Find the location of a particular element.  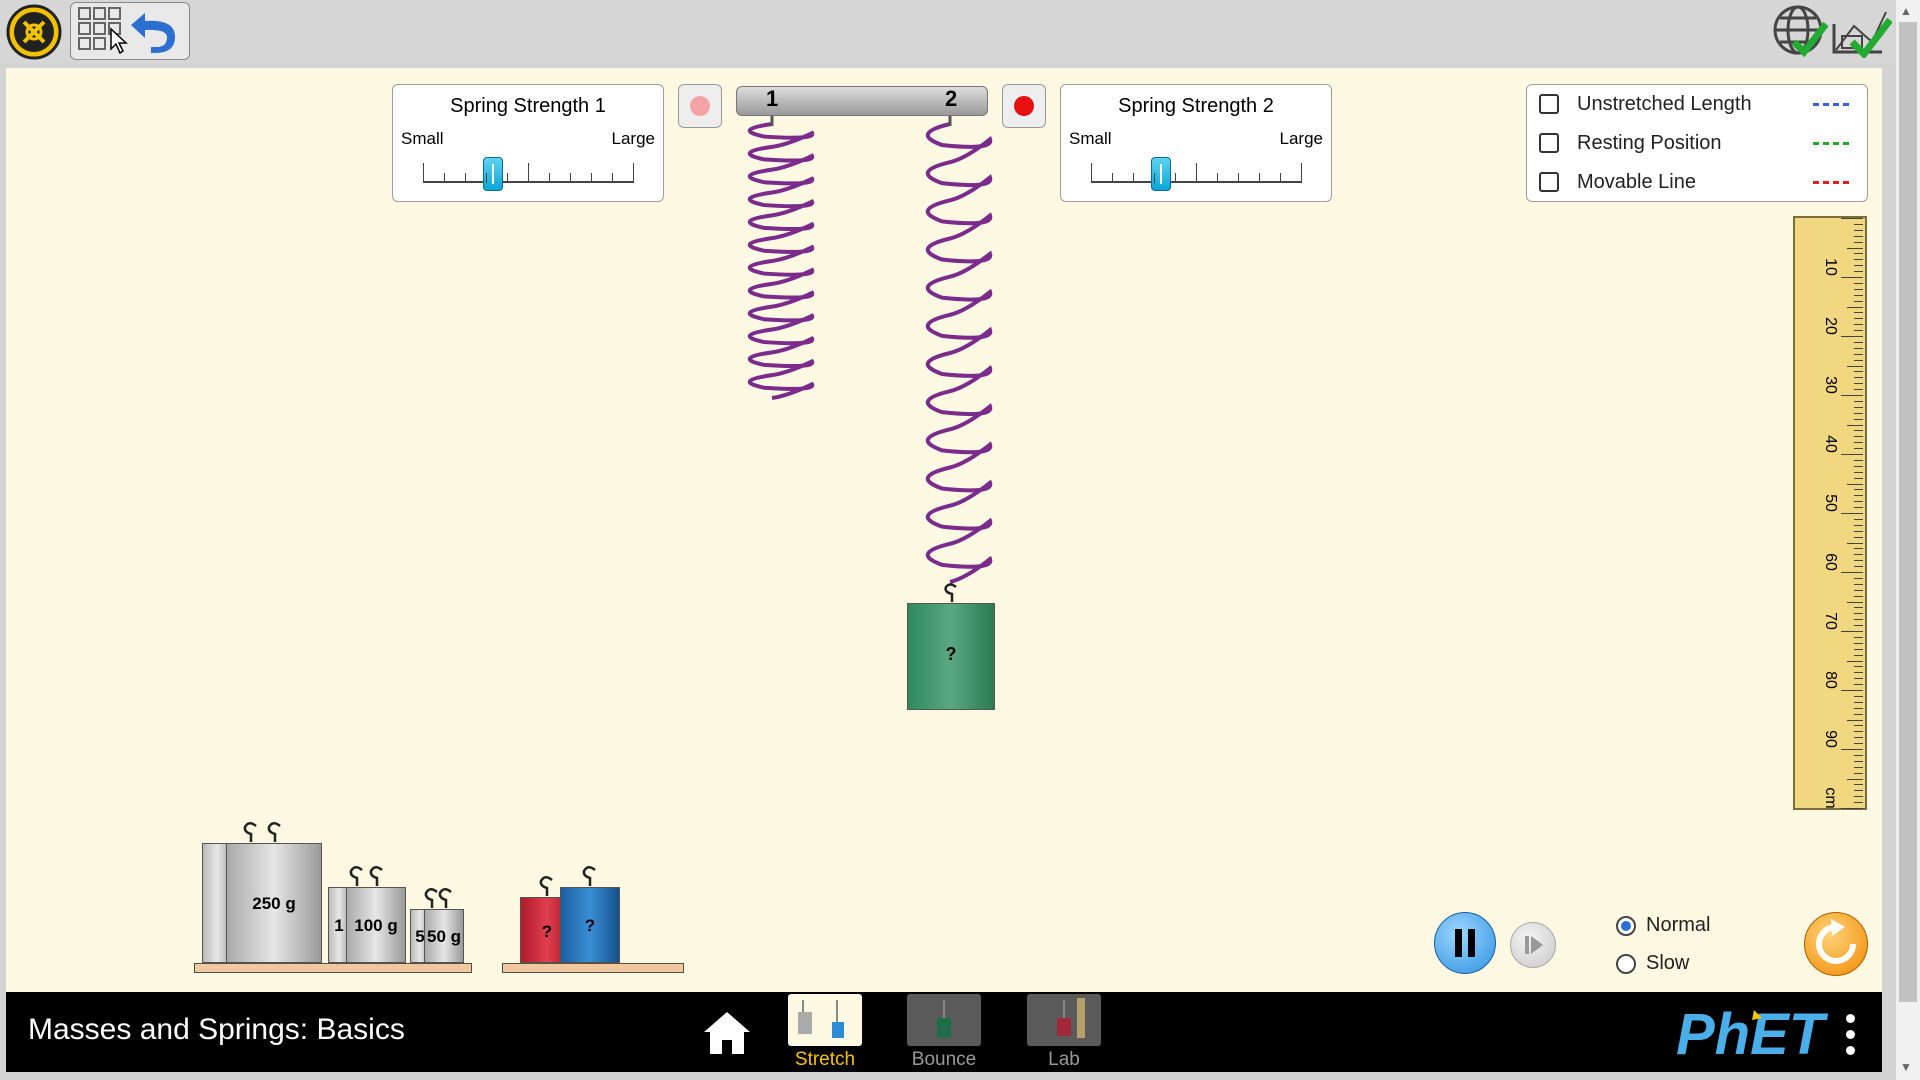

mass-250g-label: 250 g is located at coordinates (274, 903).